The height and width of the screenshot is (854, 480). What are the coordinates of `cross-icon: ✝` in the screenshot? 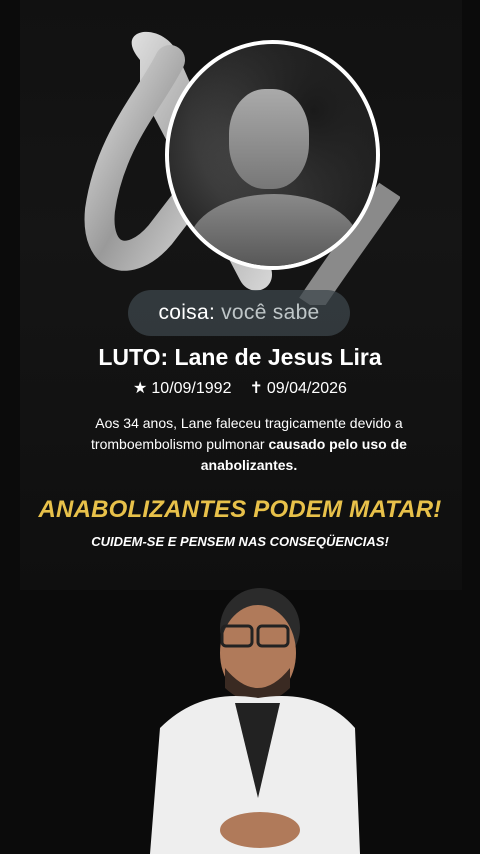 It's located at (256, 388).